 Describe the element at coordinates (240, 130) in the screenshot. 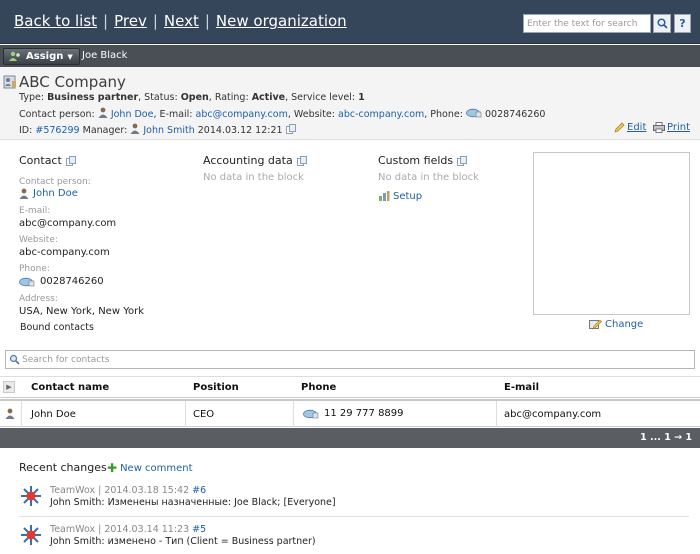

I see `created-date: 2014.03.12 12:21` at that location.